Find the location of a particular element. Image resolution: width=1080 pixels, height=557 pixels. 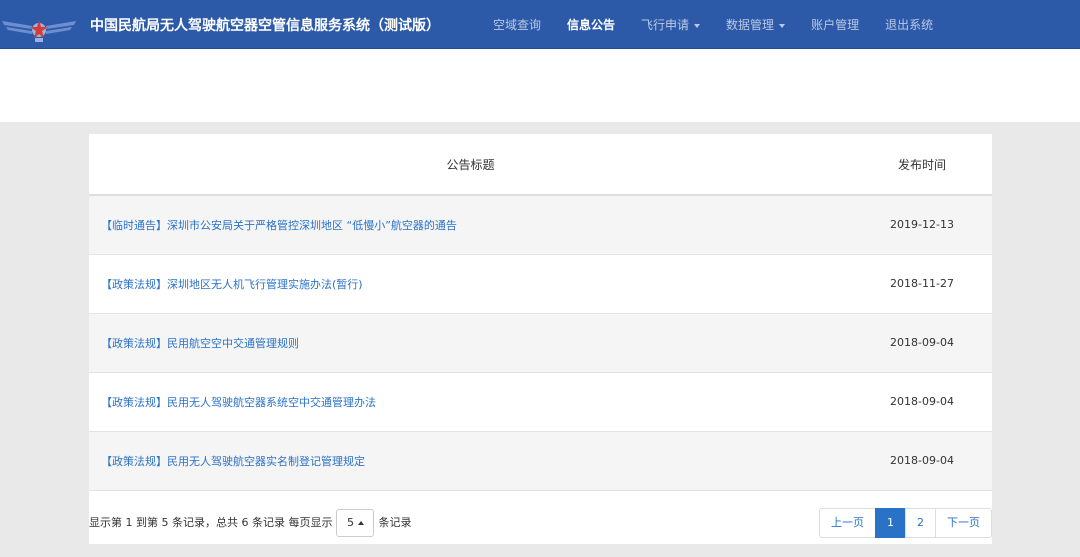

table-row: 【政策法规】民用航空空中交通管理规则 2018-09-04 is located at coordinates (540, 343).